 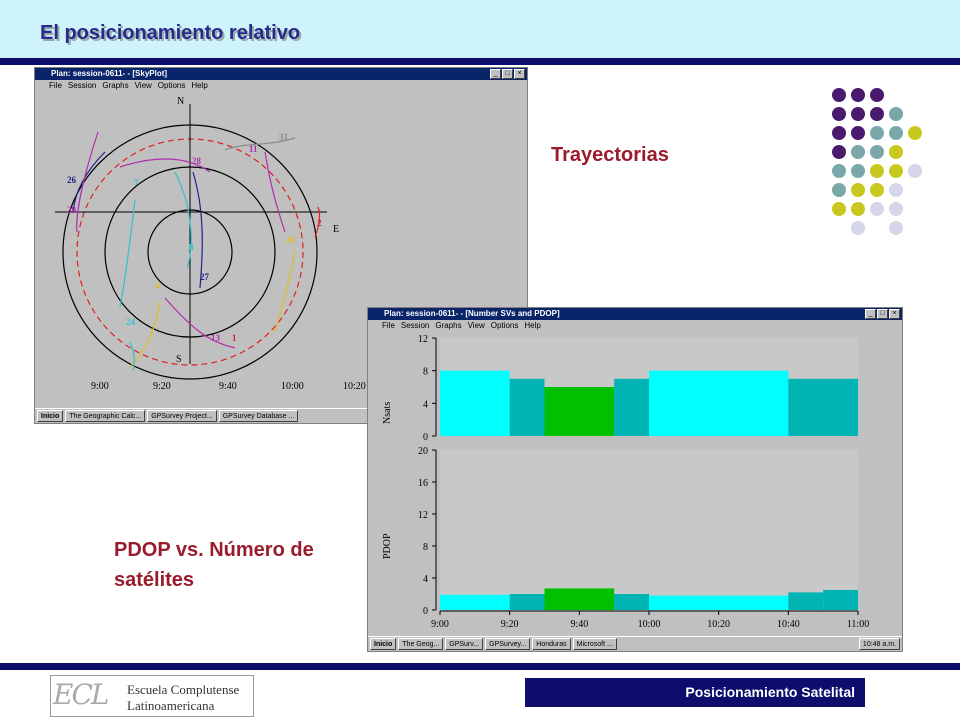 I want to click on pdop-label: PDOP vs. Número de satélites, so click(x=214, y=565).